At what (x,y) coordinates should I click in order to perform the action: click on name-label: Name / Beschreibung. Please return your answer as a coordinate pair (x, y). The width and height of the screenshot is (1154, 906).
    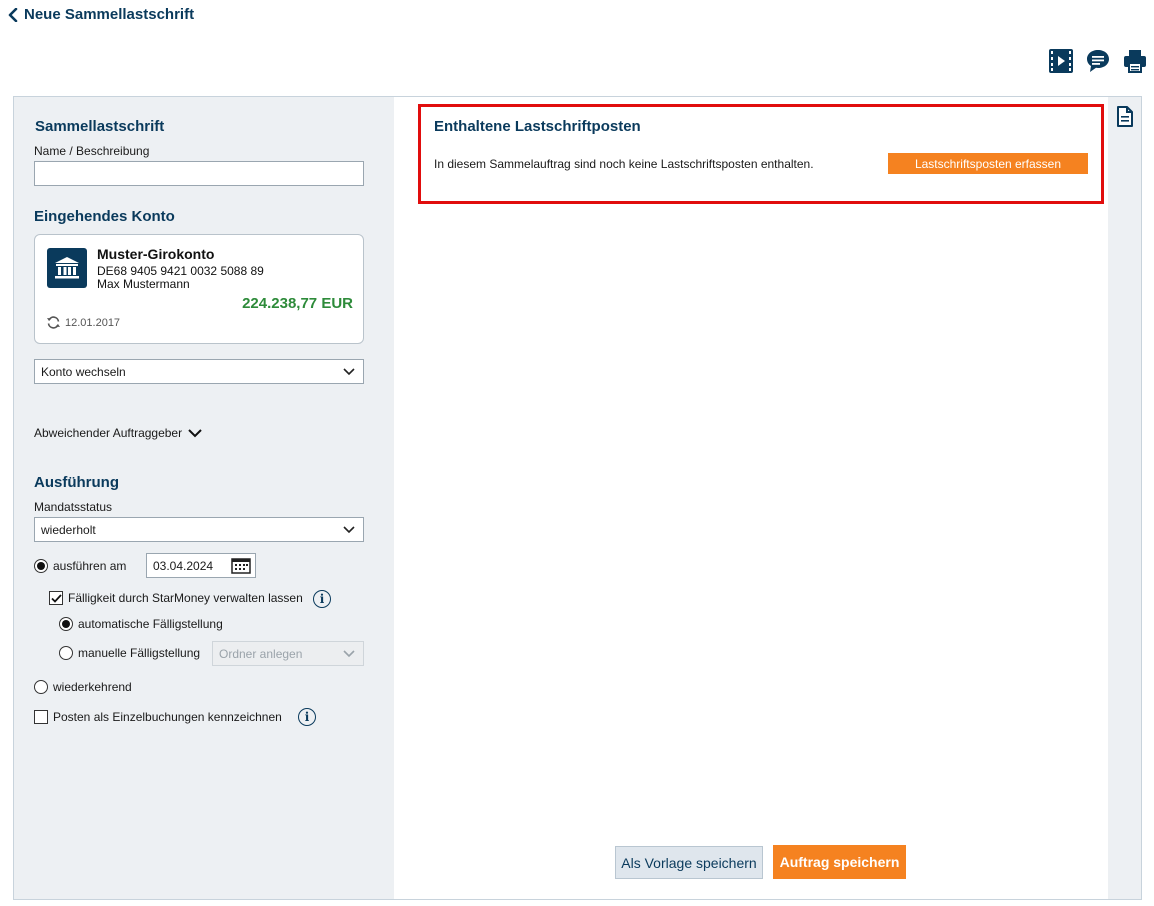
    Looking at the image, I should click on (92, 151).